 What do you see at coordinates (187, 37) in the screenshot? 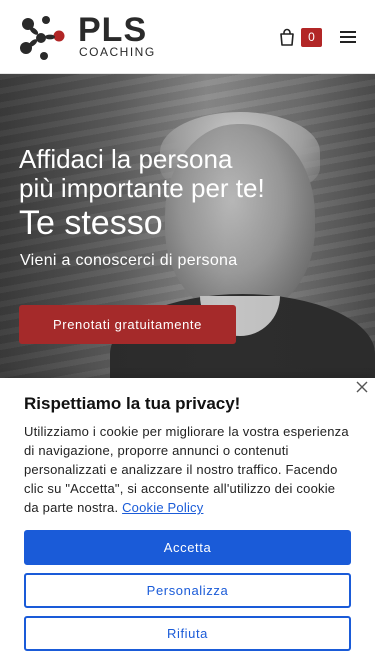
I see `site-header: PLS COACHING 0` at bounding box center [187, 37].